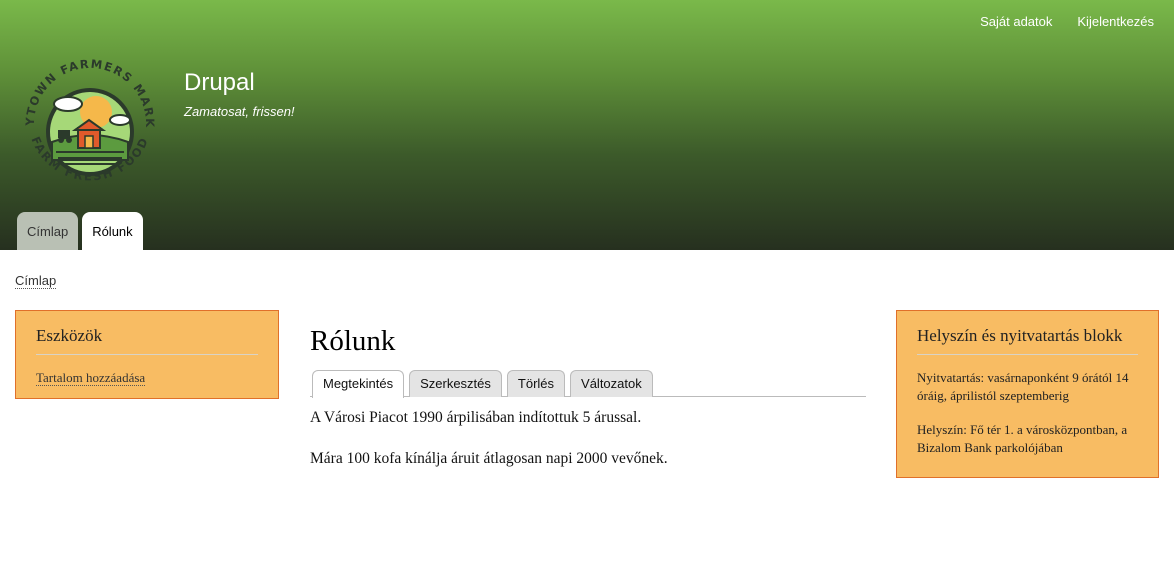 The image size is (1174, 570). Describe the element at coordinates (239, 111) in the screenshot. I see `site-slogan: Zamatosat, frissen!` at that location.